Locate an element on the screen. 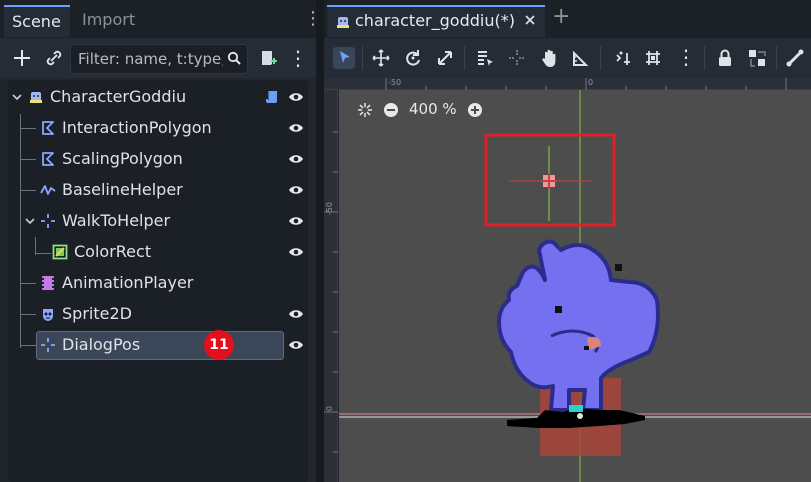 Image resolution: width=811 pixels, height=482 pixels. list-select-icon is located at coordinates (485, 58).